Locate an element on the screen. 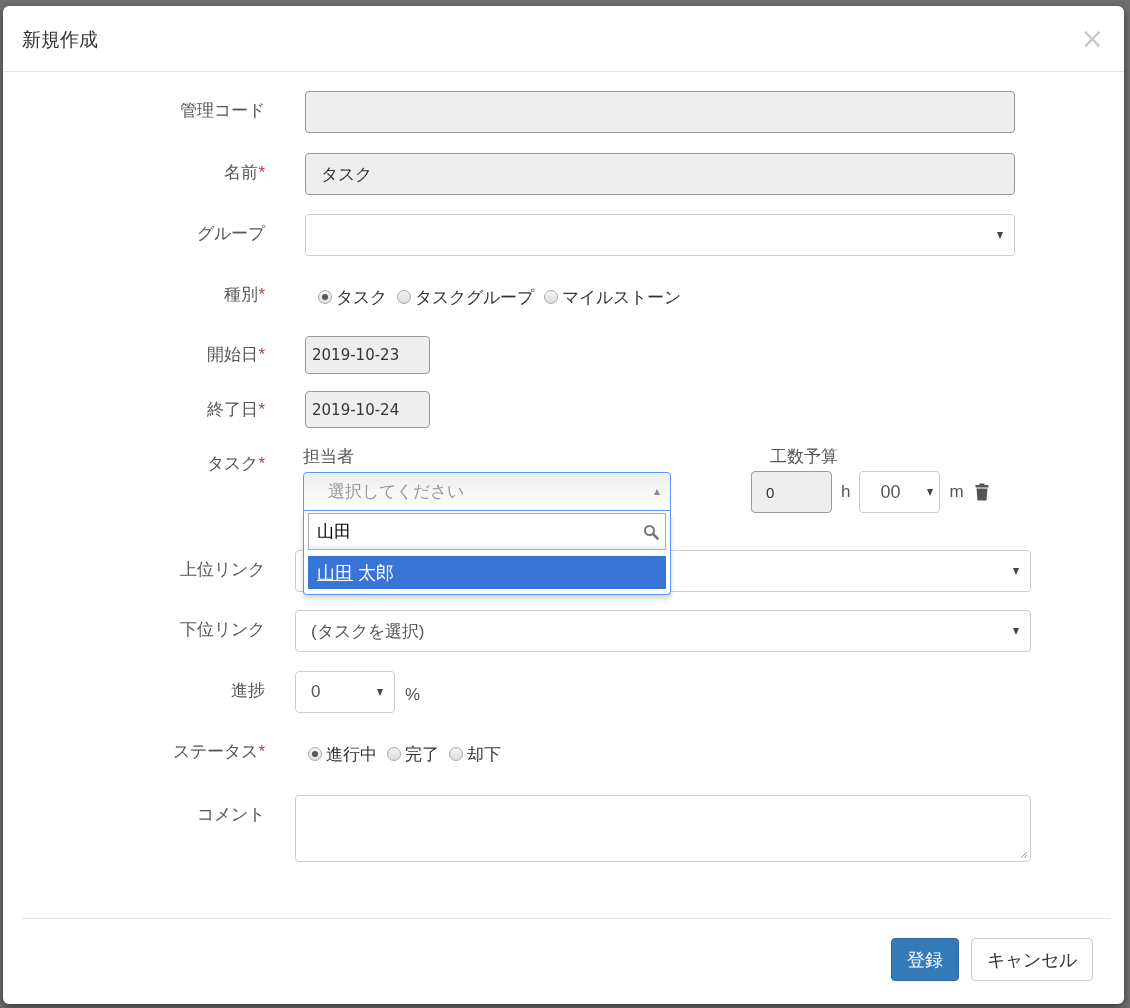 The height and width of the screenshot is (1008, 1130). search-field: 山田 is located at coordinates (487, 531).